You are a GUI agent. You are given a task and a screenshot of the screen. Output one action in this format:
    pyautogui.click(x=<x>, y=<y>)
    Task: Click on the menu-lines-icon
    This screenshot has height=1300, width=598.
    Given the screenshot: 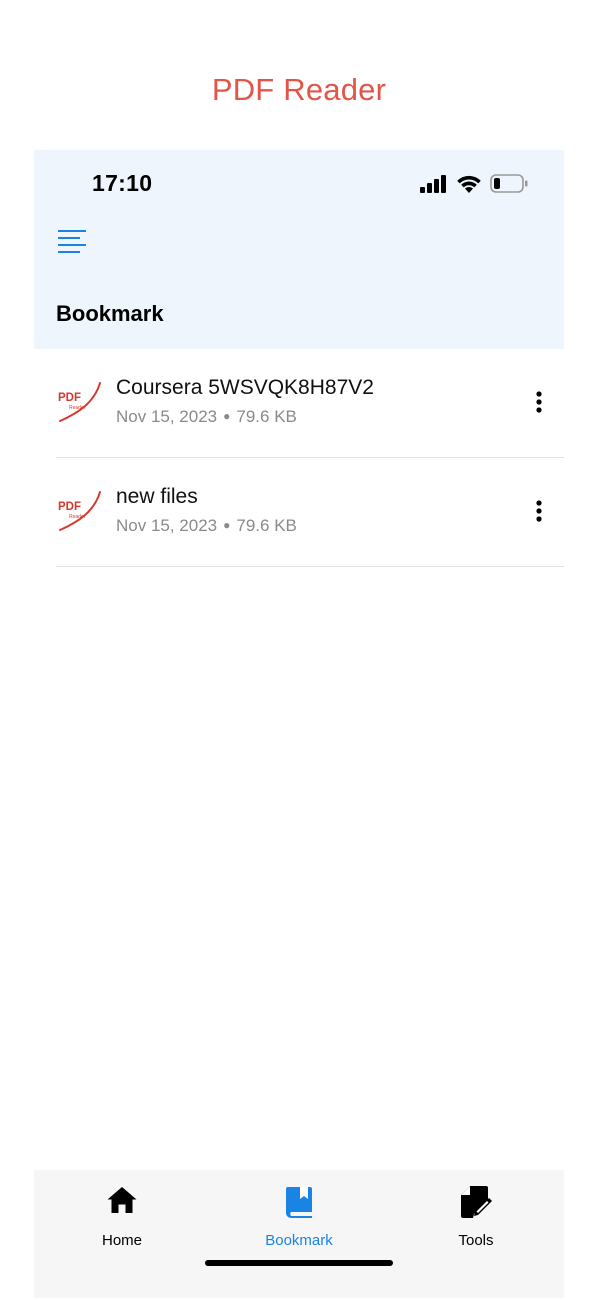 What is the action you would take?
    pyautogui.click(x=72, y=241)
    